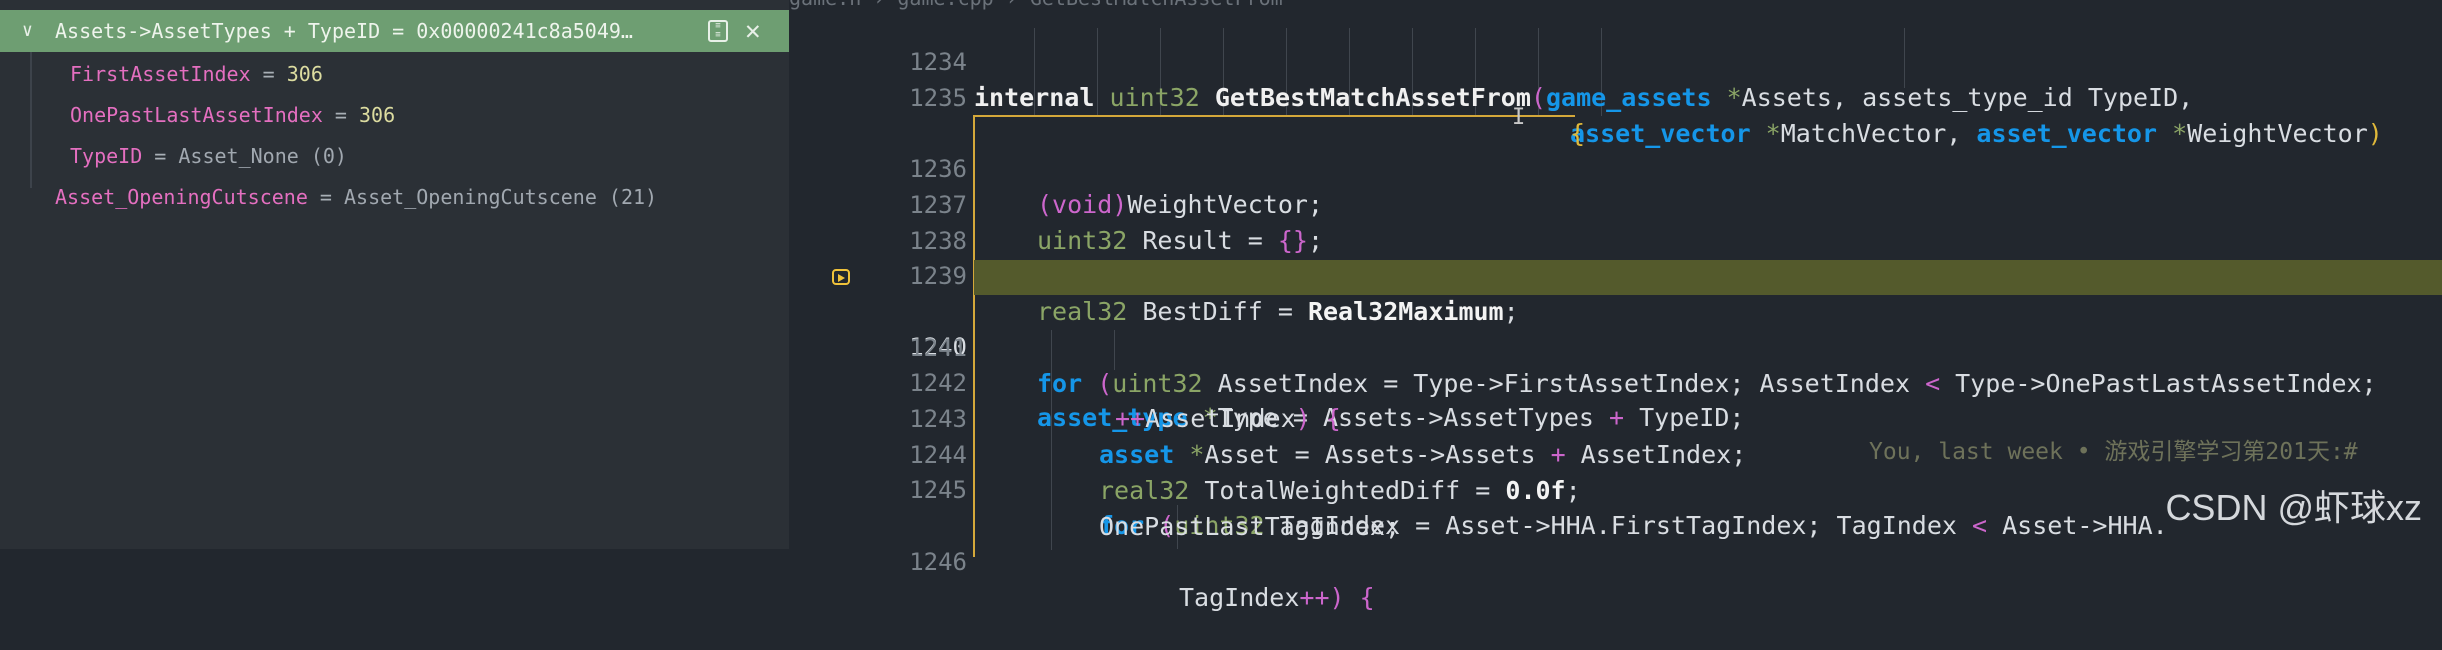  I want to click on code-line: 1238, so click(1615, 222).